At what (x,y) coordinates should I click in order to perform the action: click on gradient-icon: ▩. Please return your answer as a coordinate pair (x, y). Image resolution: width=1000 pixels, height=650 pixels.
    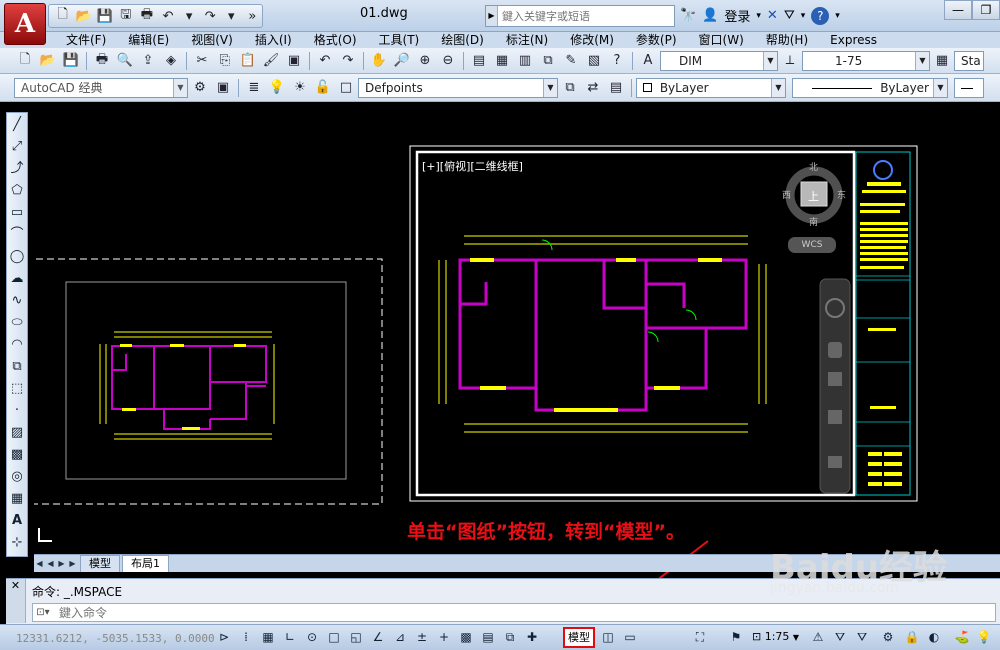
    Looking at the image, I should click on (17, 455).